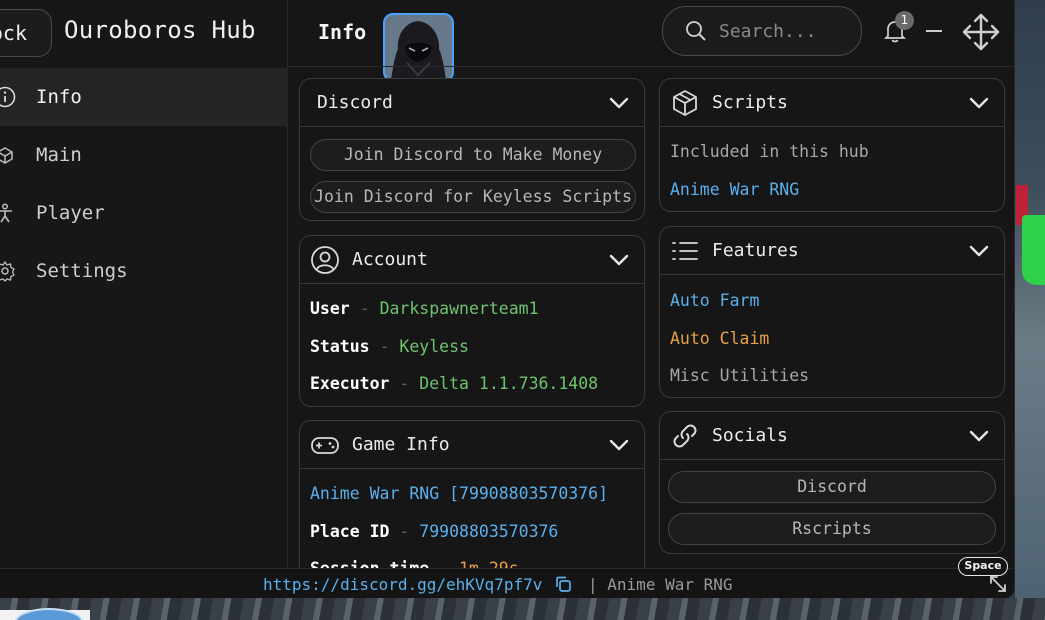  Describe the element at coordinates (934, 31) in the screenshot. I see `minimize-icon` at that location.